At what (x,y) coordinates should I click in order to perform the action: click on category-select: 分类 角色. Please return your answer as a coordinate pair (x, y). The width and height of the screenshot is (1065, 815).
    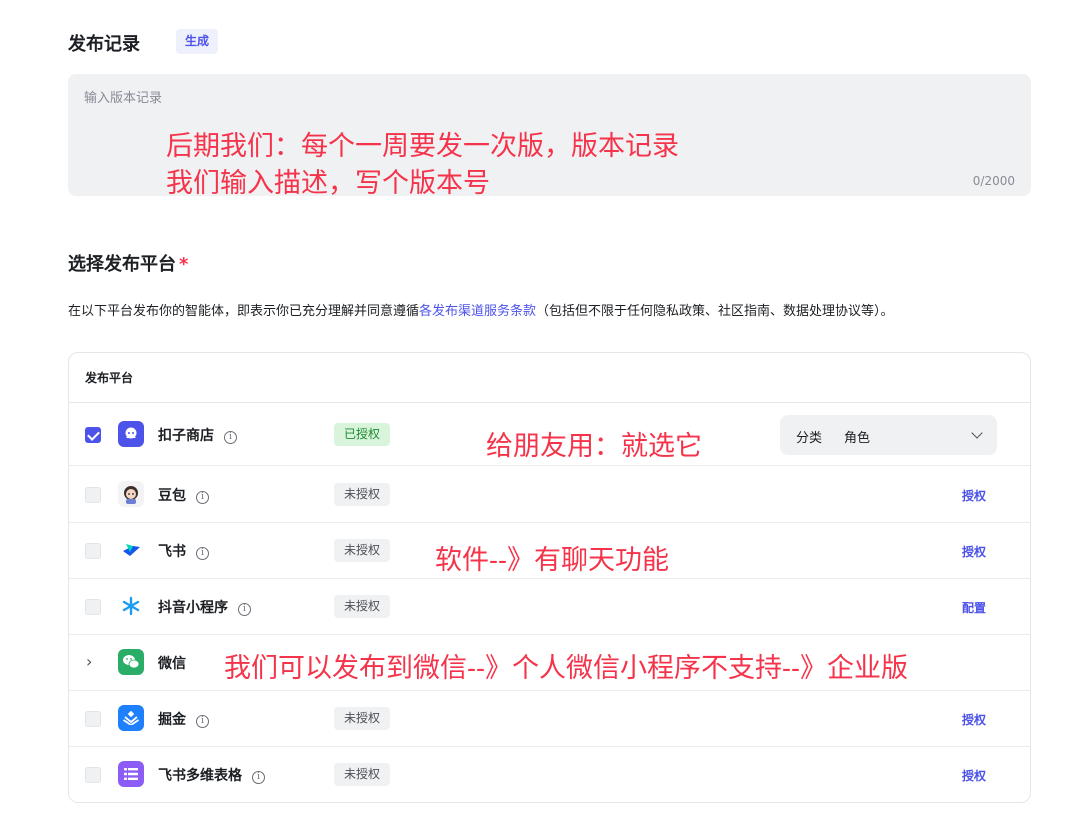
    Looking at the image, I should click on (888, 435).